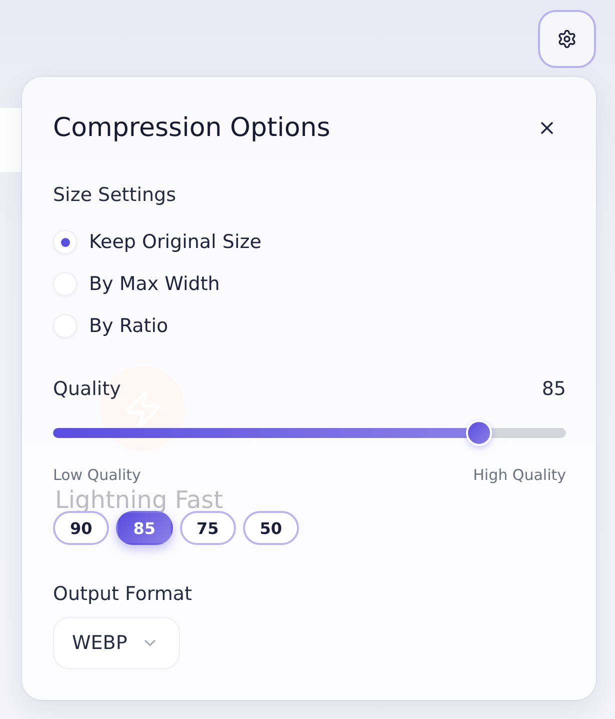 The image size is (615, 719). What do you see at coordinates (81, 528) in the screenshot?
I see `quality-preset: 90` at bounding box center [81, 528].